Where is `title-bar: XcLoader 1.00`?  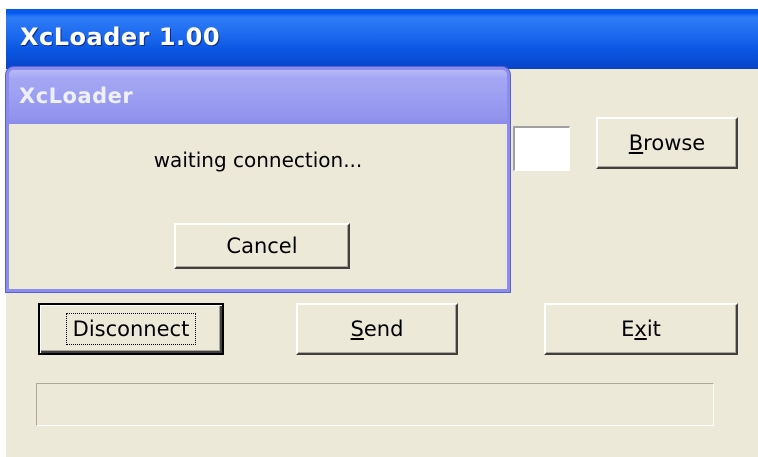
title-bar: XcLoader 1.00 is located at coordinates (382, 39).